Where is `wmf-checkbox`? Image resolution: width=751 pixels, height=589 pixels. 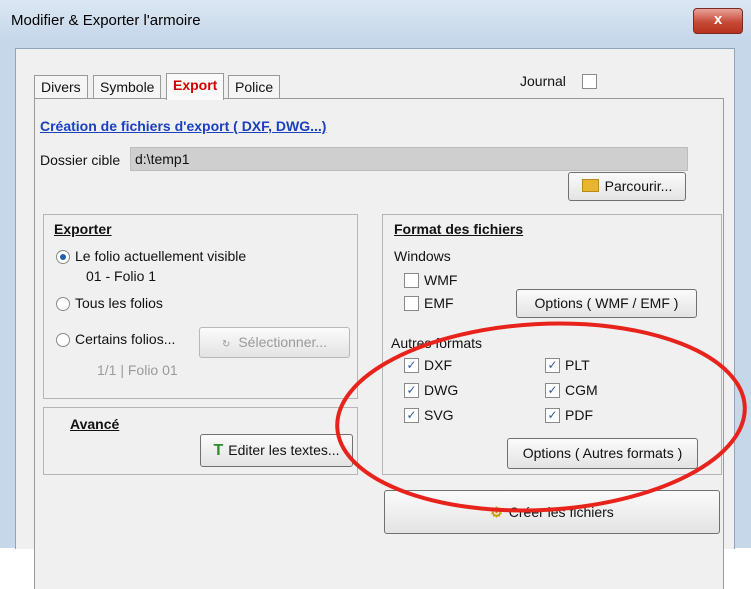
wmf-checkbox is located at coordinates (411, 280).